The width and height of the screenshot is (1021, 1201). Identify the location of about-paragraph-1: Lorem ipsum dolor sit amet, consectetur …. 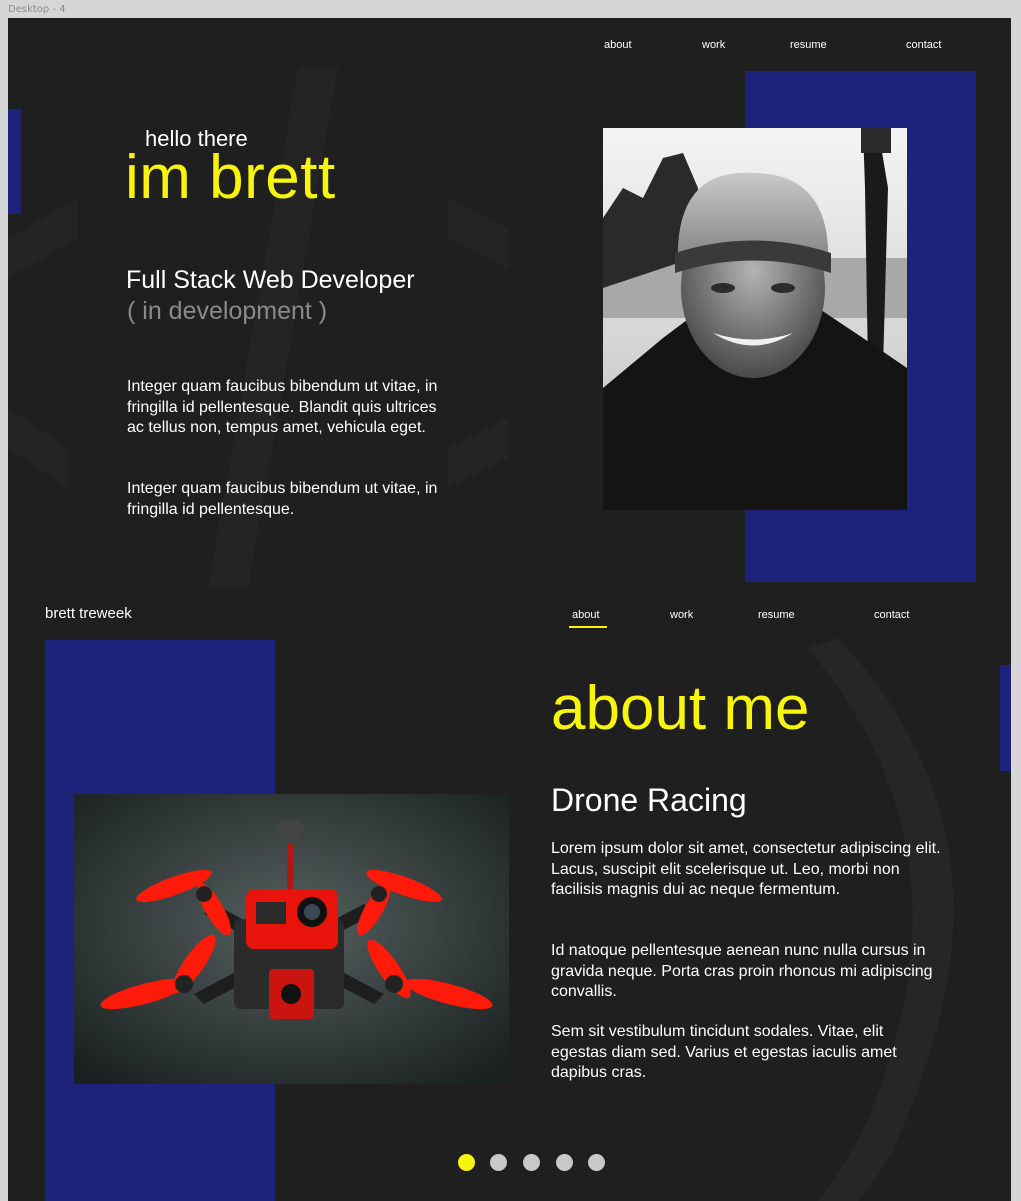
(746, 869).